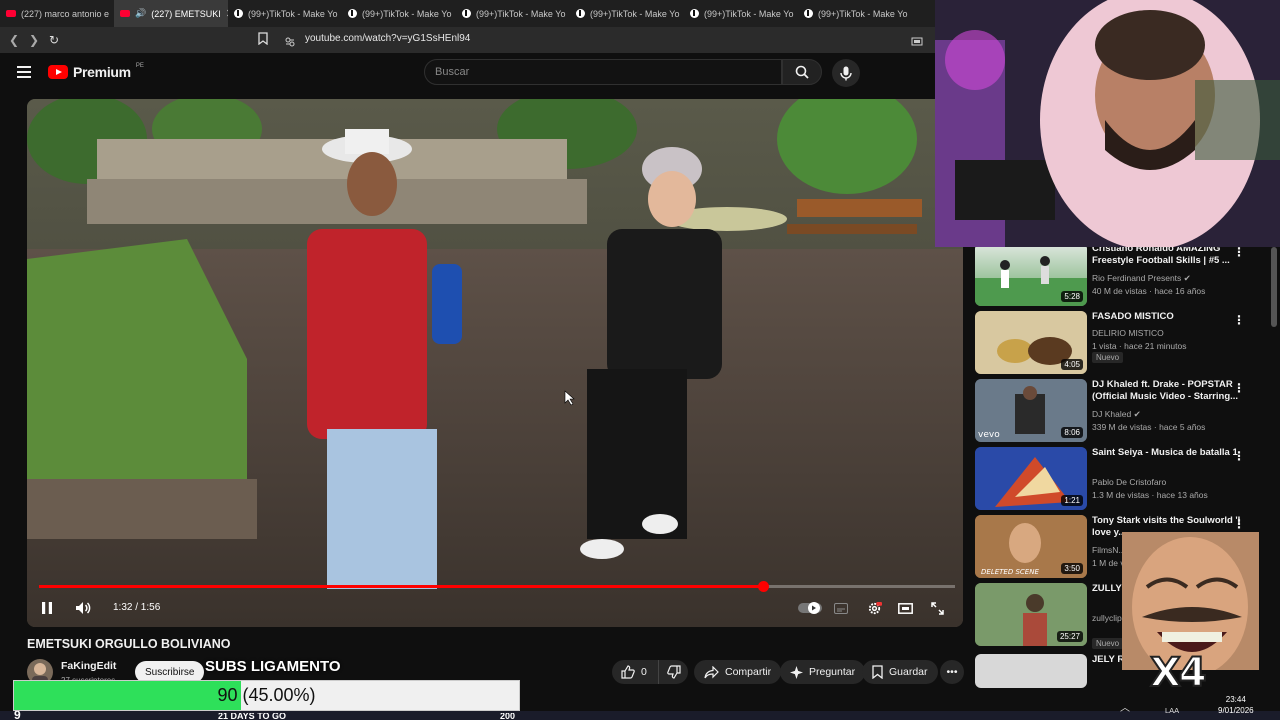 The width and height of the screenshot is (1280, 720). I want to click on thumbs-down-icon, so click(674, 672).